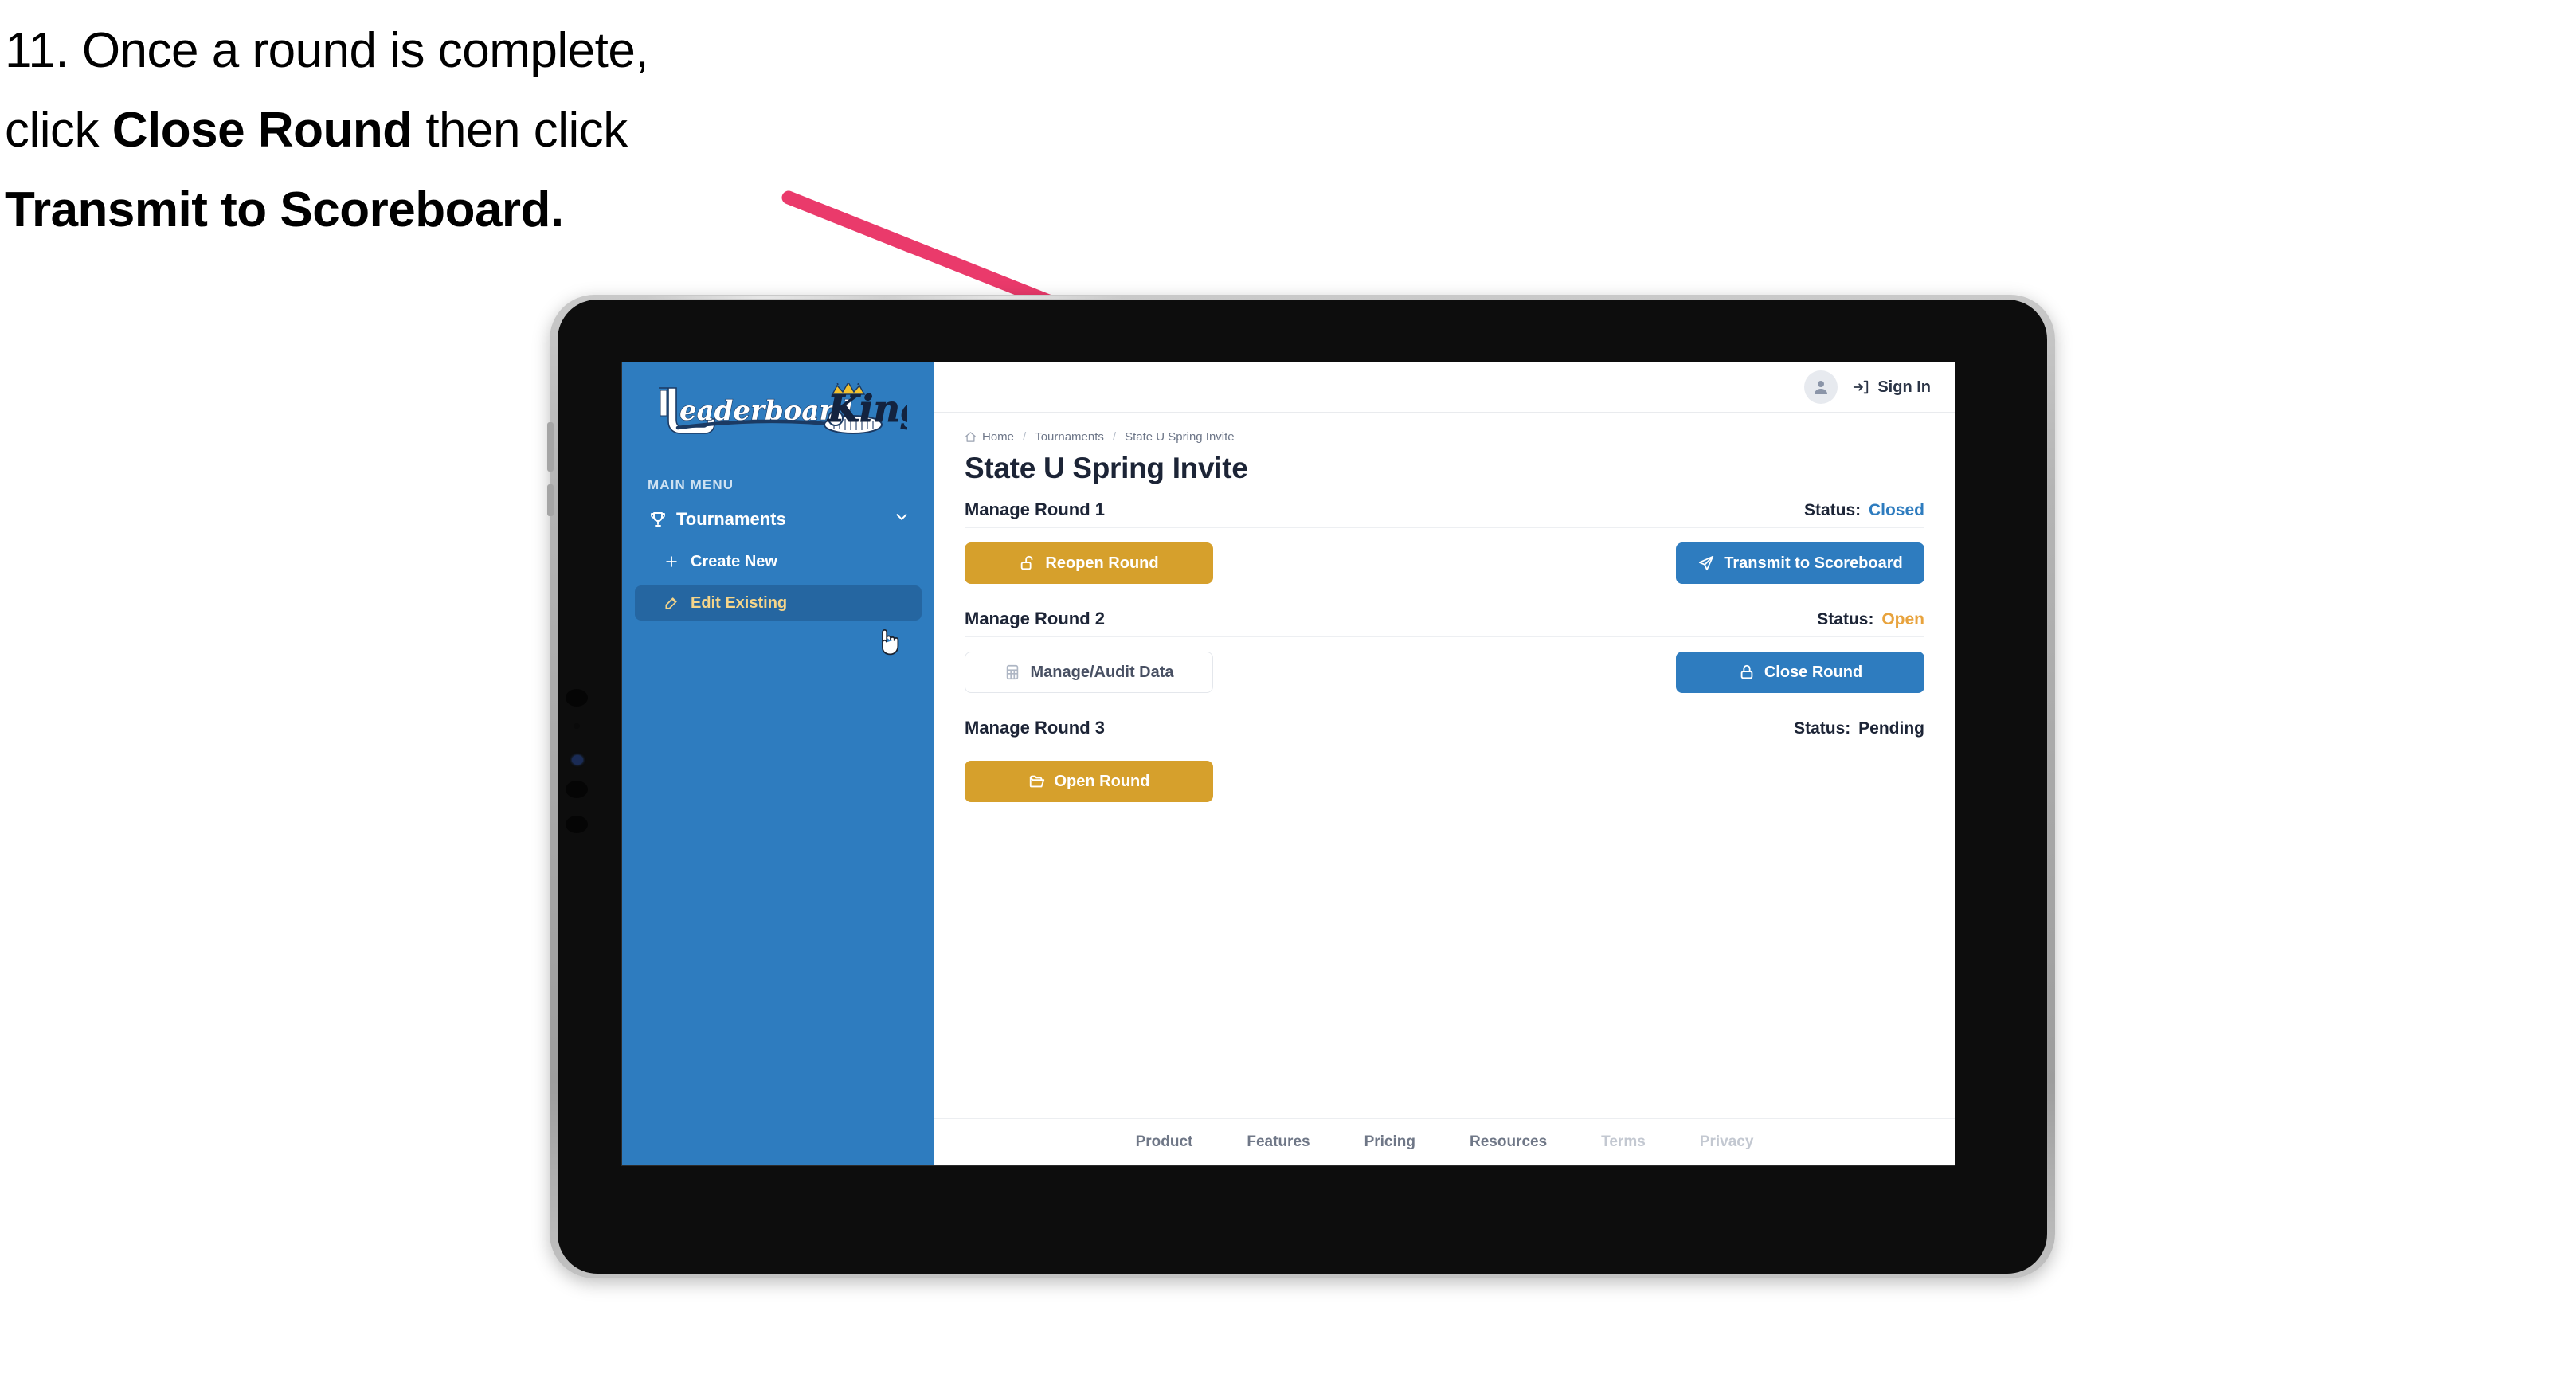  What do you see at coordinates (1027, 563) in the screenshot?
I see `unlock-icon` at bounding box center [1027, 563].